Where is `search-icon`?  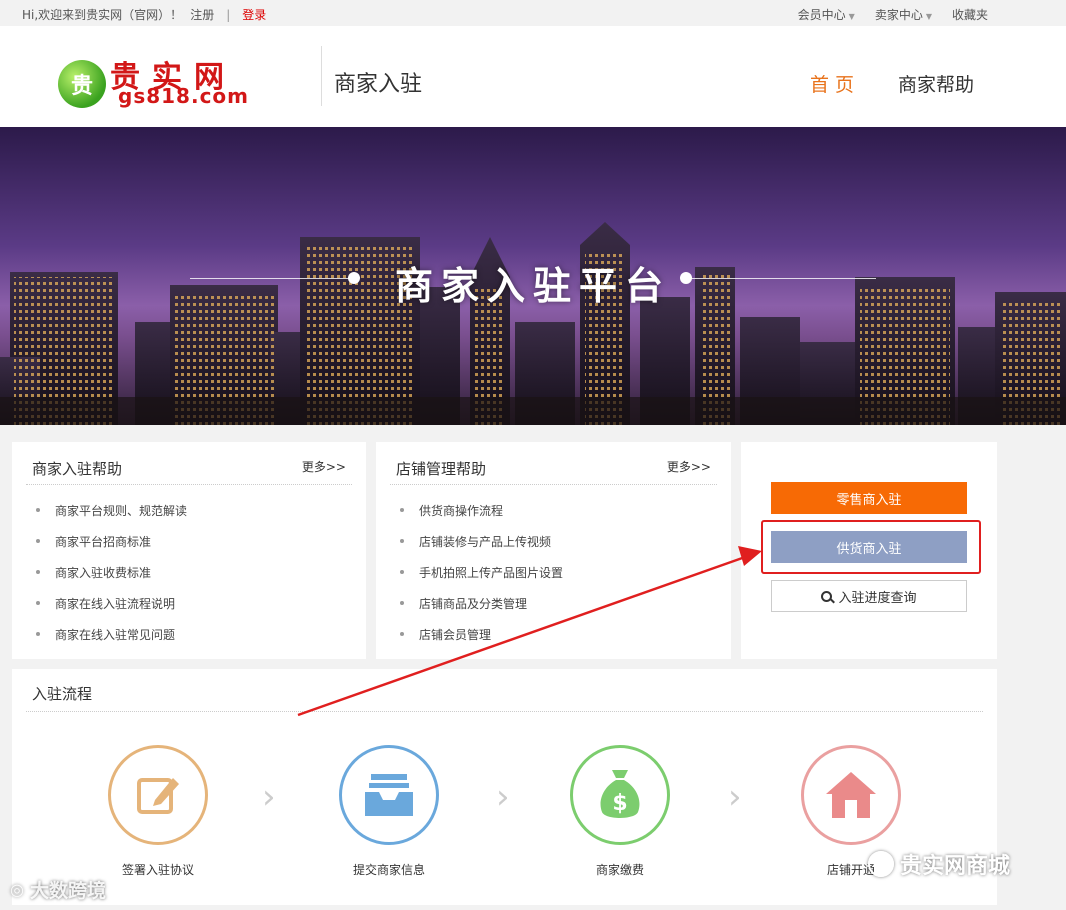 search-icon is located at coordinates (827, 596).